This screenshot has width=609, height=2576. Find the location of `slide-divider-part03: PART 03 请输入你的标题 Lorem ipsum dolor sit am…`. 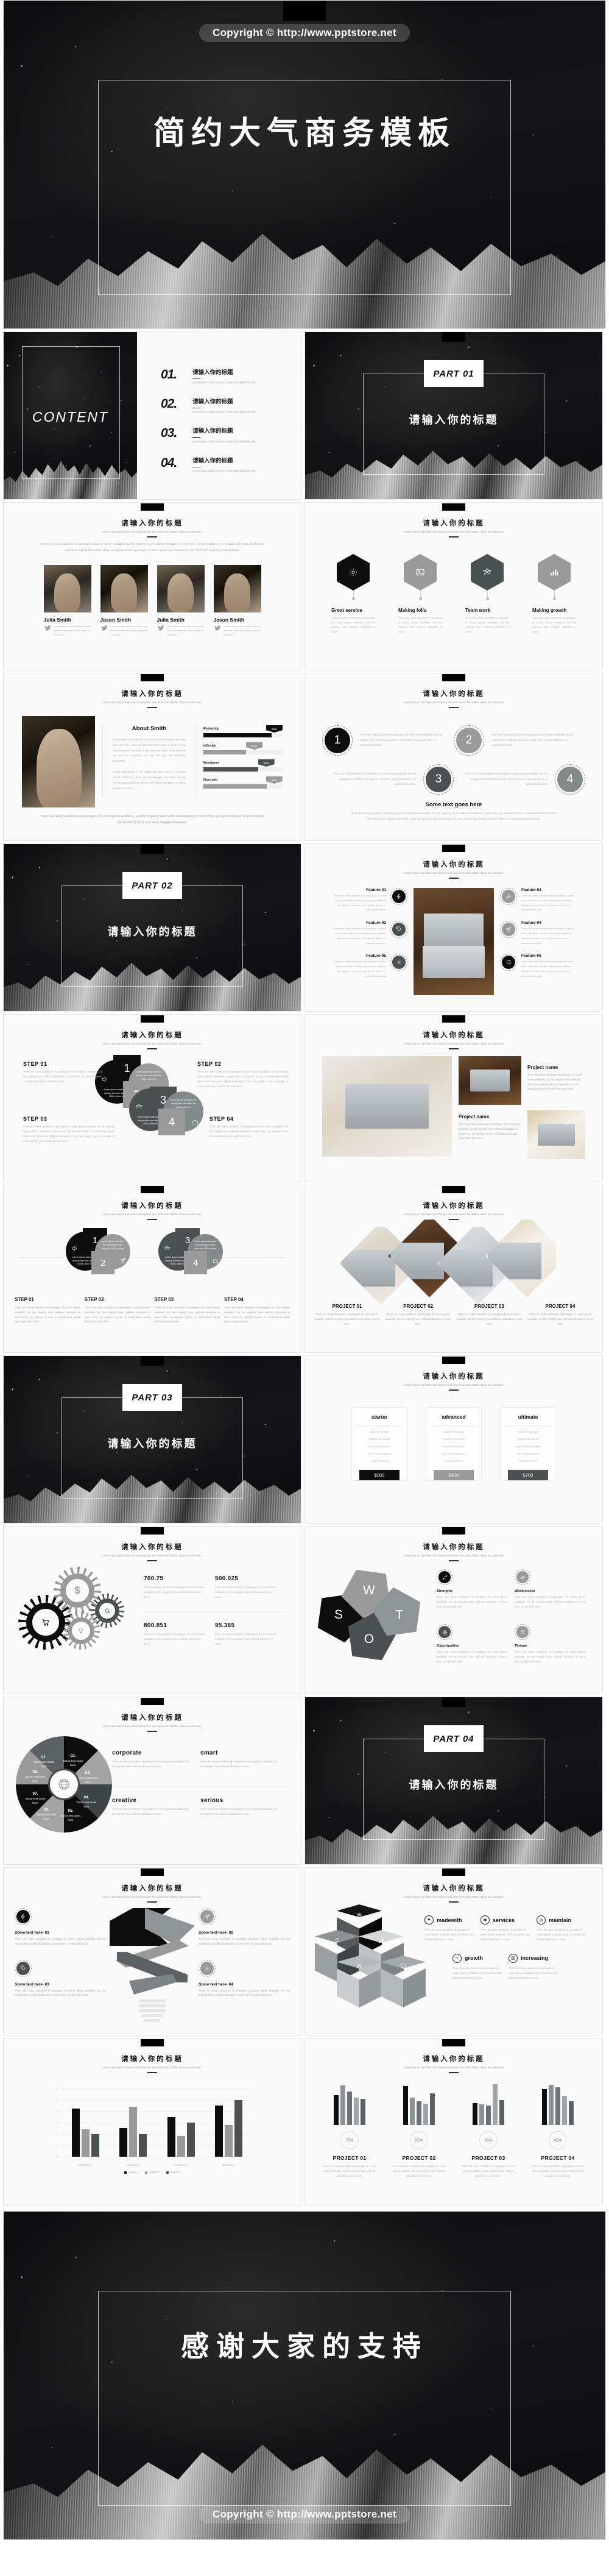

slide-divider-part03: PART 03 请输入你的标题 Lorem ipsum dolor sit am… is located at coordinates (152, 1440).